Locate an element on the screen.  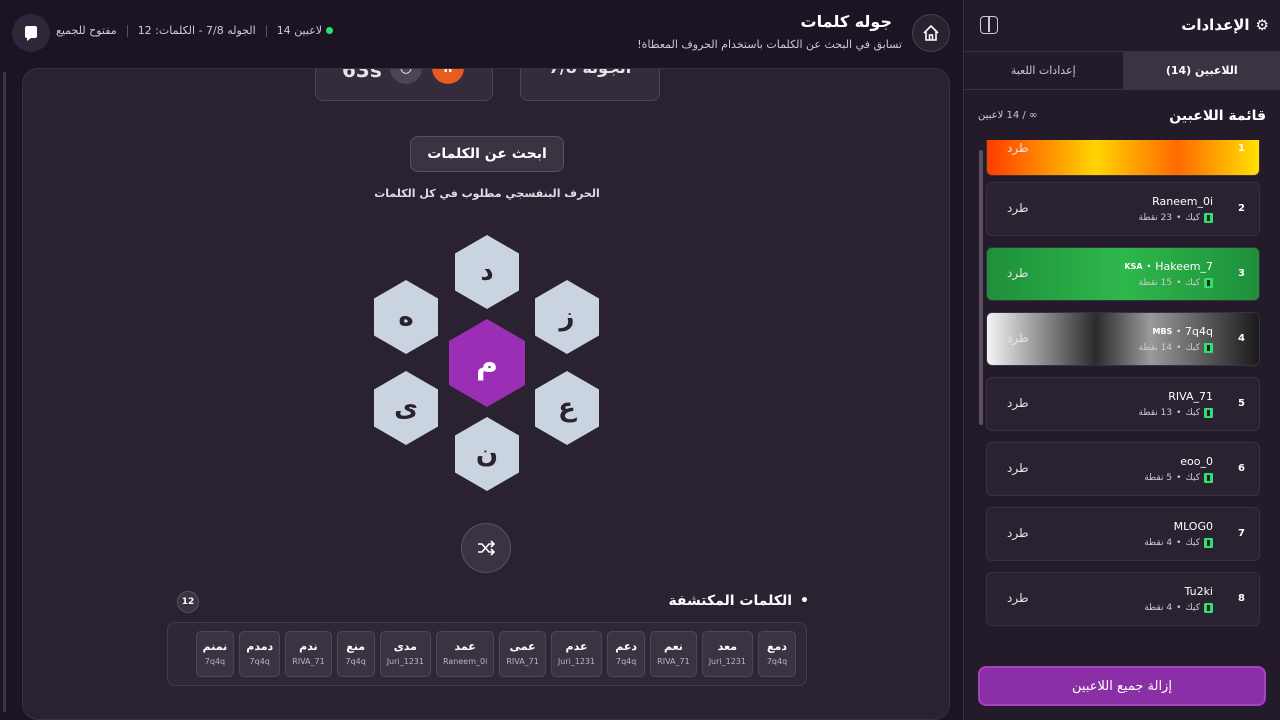
shuffle-icon is located at coordinates (487, 548).